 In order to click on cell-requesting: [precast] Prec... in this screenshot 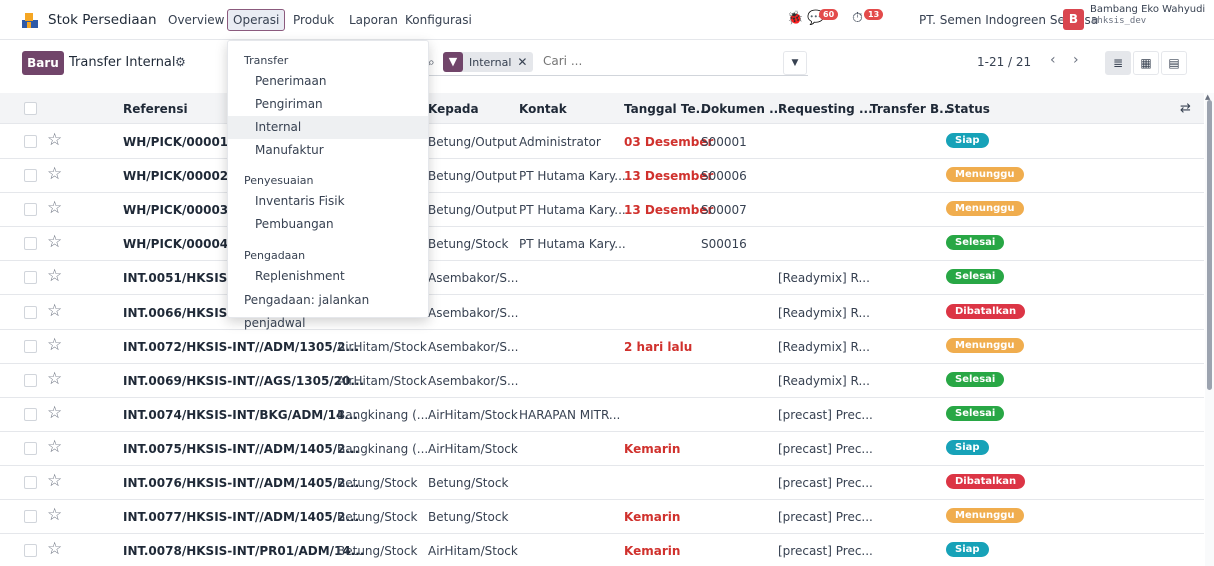, I will do `click(825, 517)`.